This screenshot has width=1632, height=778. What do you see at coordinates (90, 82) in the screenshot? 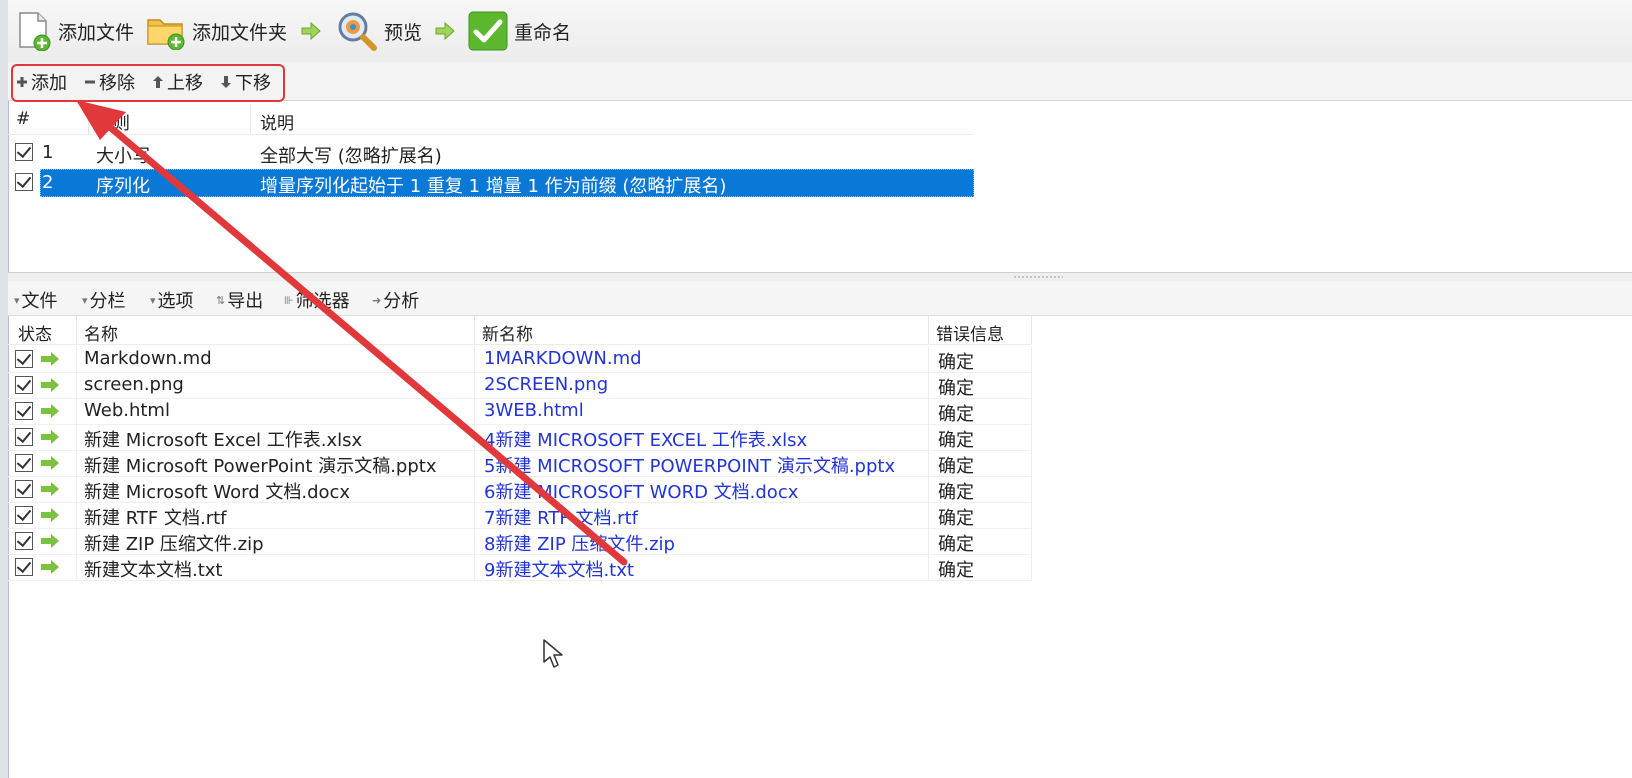
I see `minus-icon` at bounding box center [90, 82].